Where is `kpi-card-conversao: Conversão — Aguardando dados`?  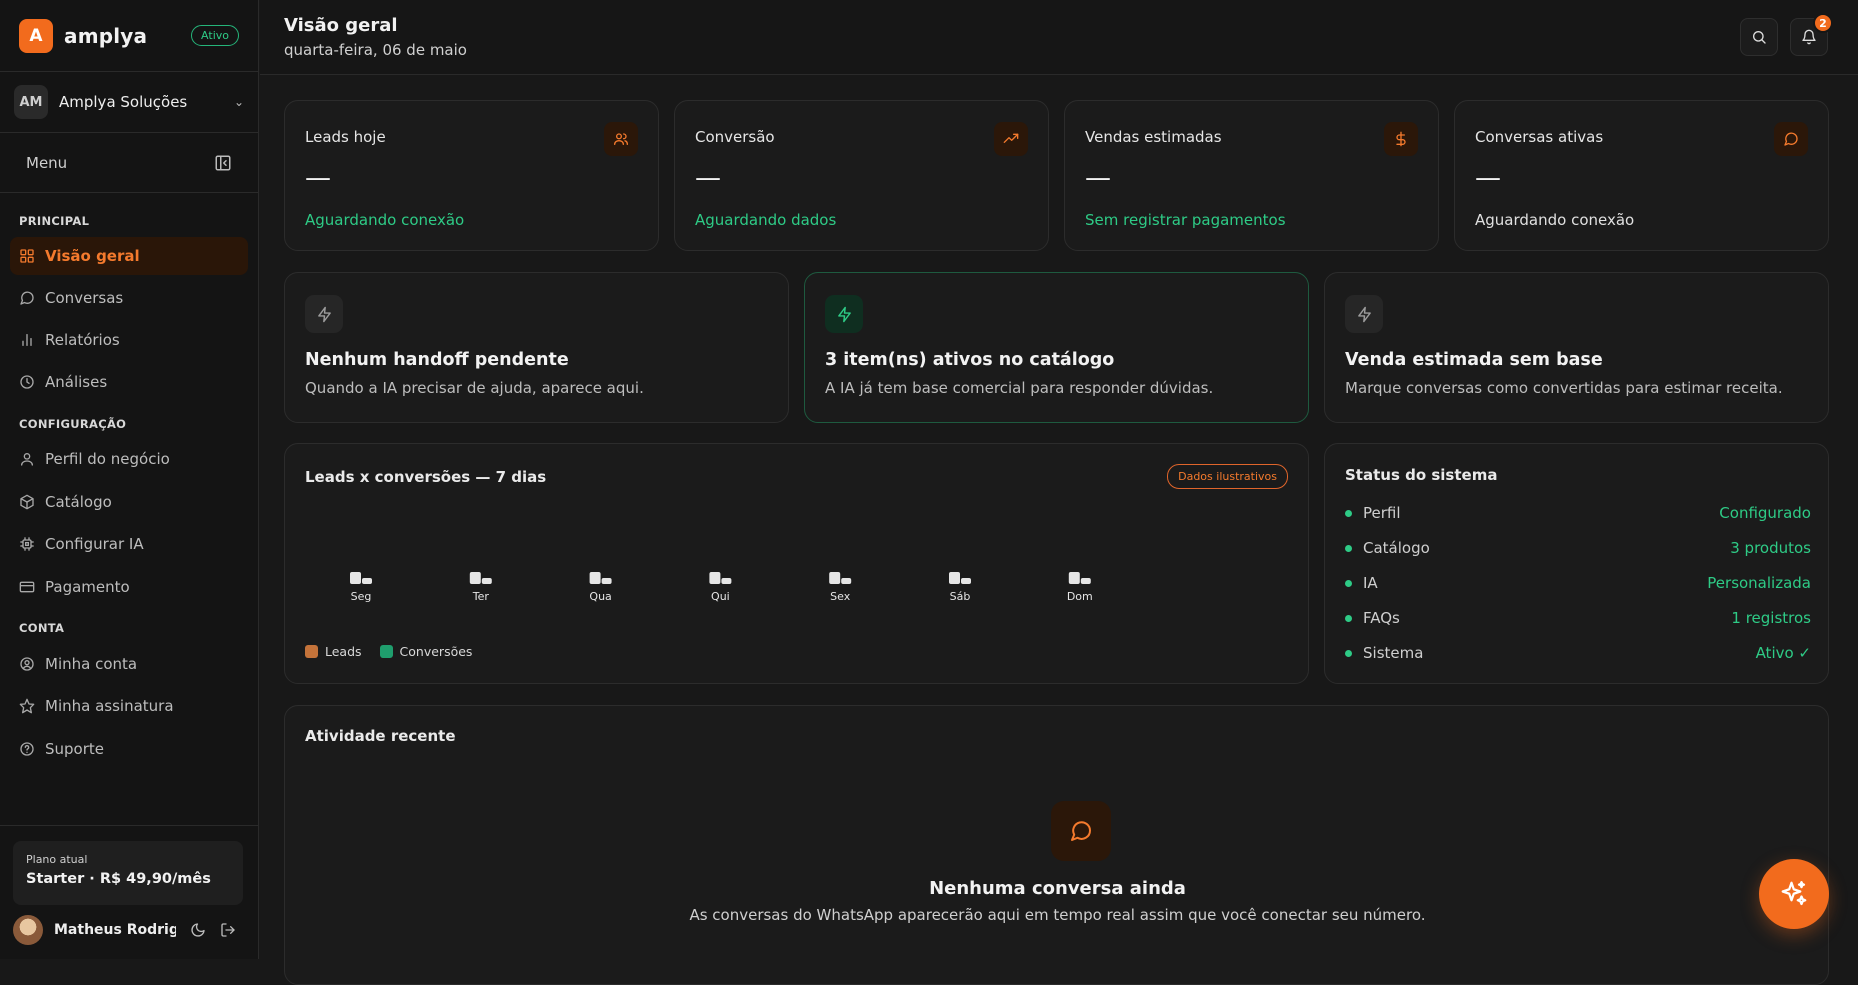
kpi-card-conversao: Conversão — Aguardando dados is located at coordinates (861, 175).